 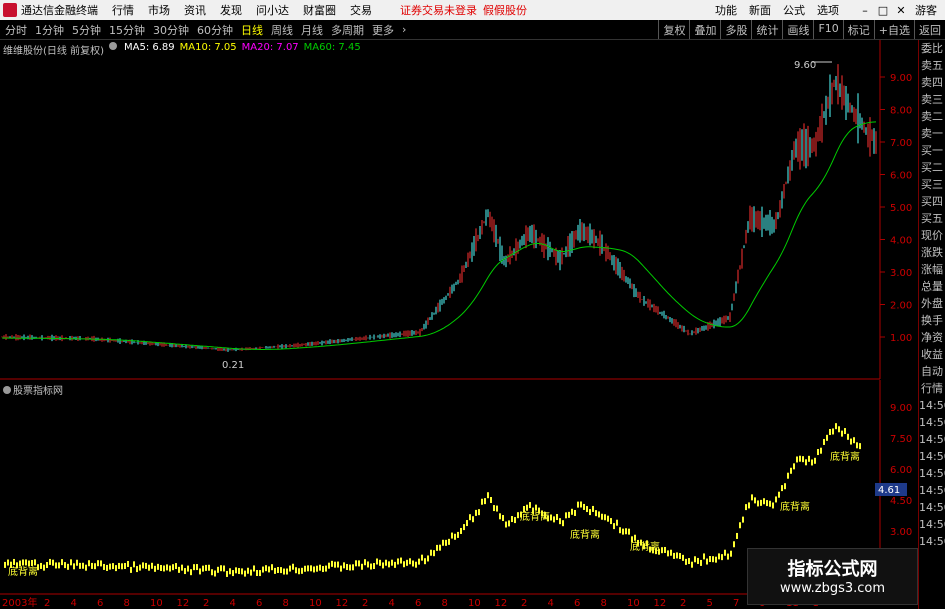 I want to click on side-panel-item: 卖二, so click(x=932, y=116).